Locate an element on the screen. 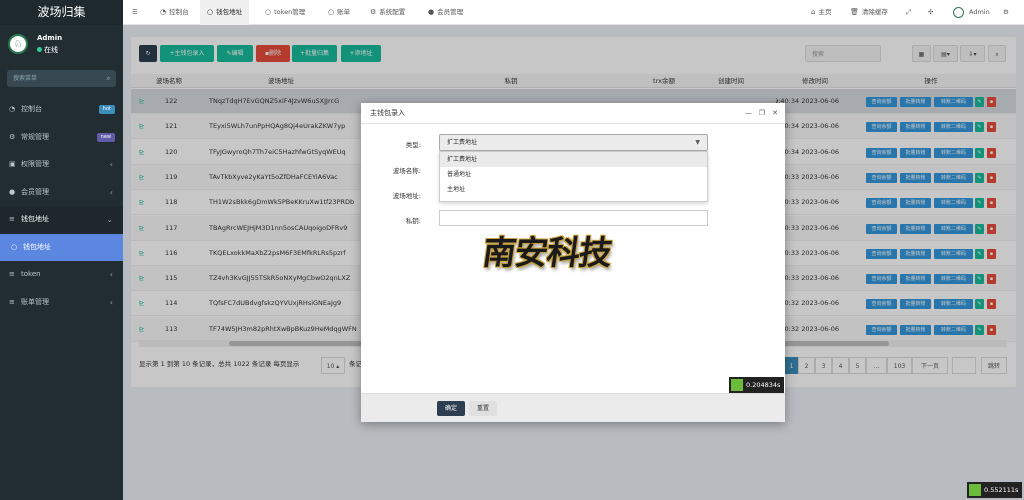  private-key-label: 私钥: is located at coordinates (413, 221).